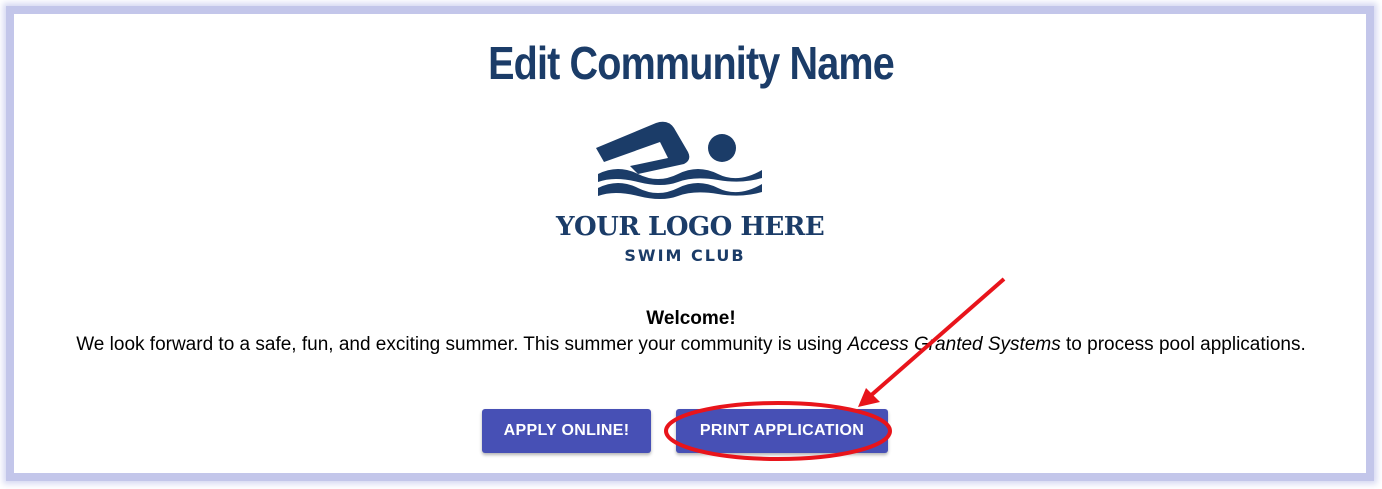  I want to click on message-text-end: to process pool applications., so click(1183, 344).